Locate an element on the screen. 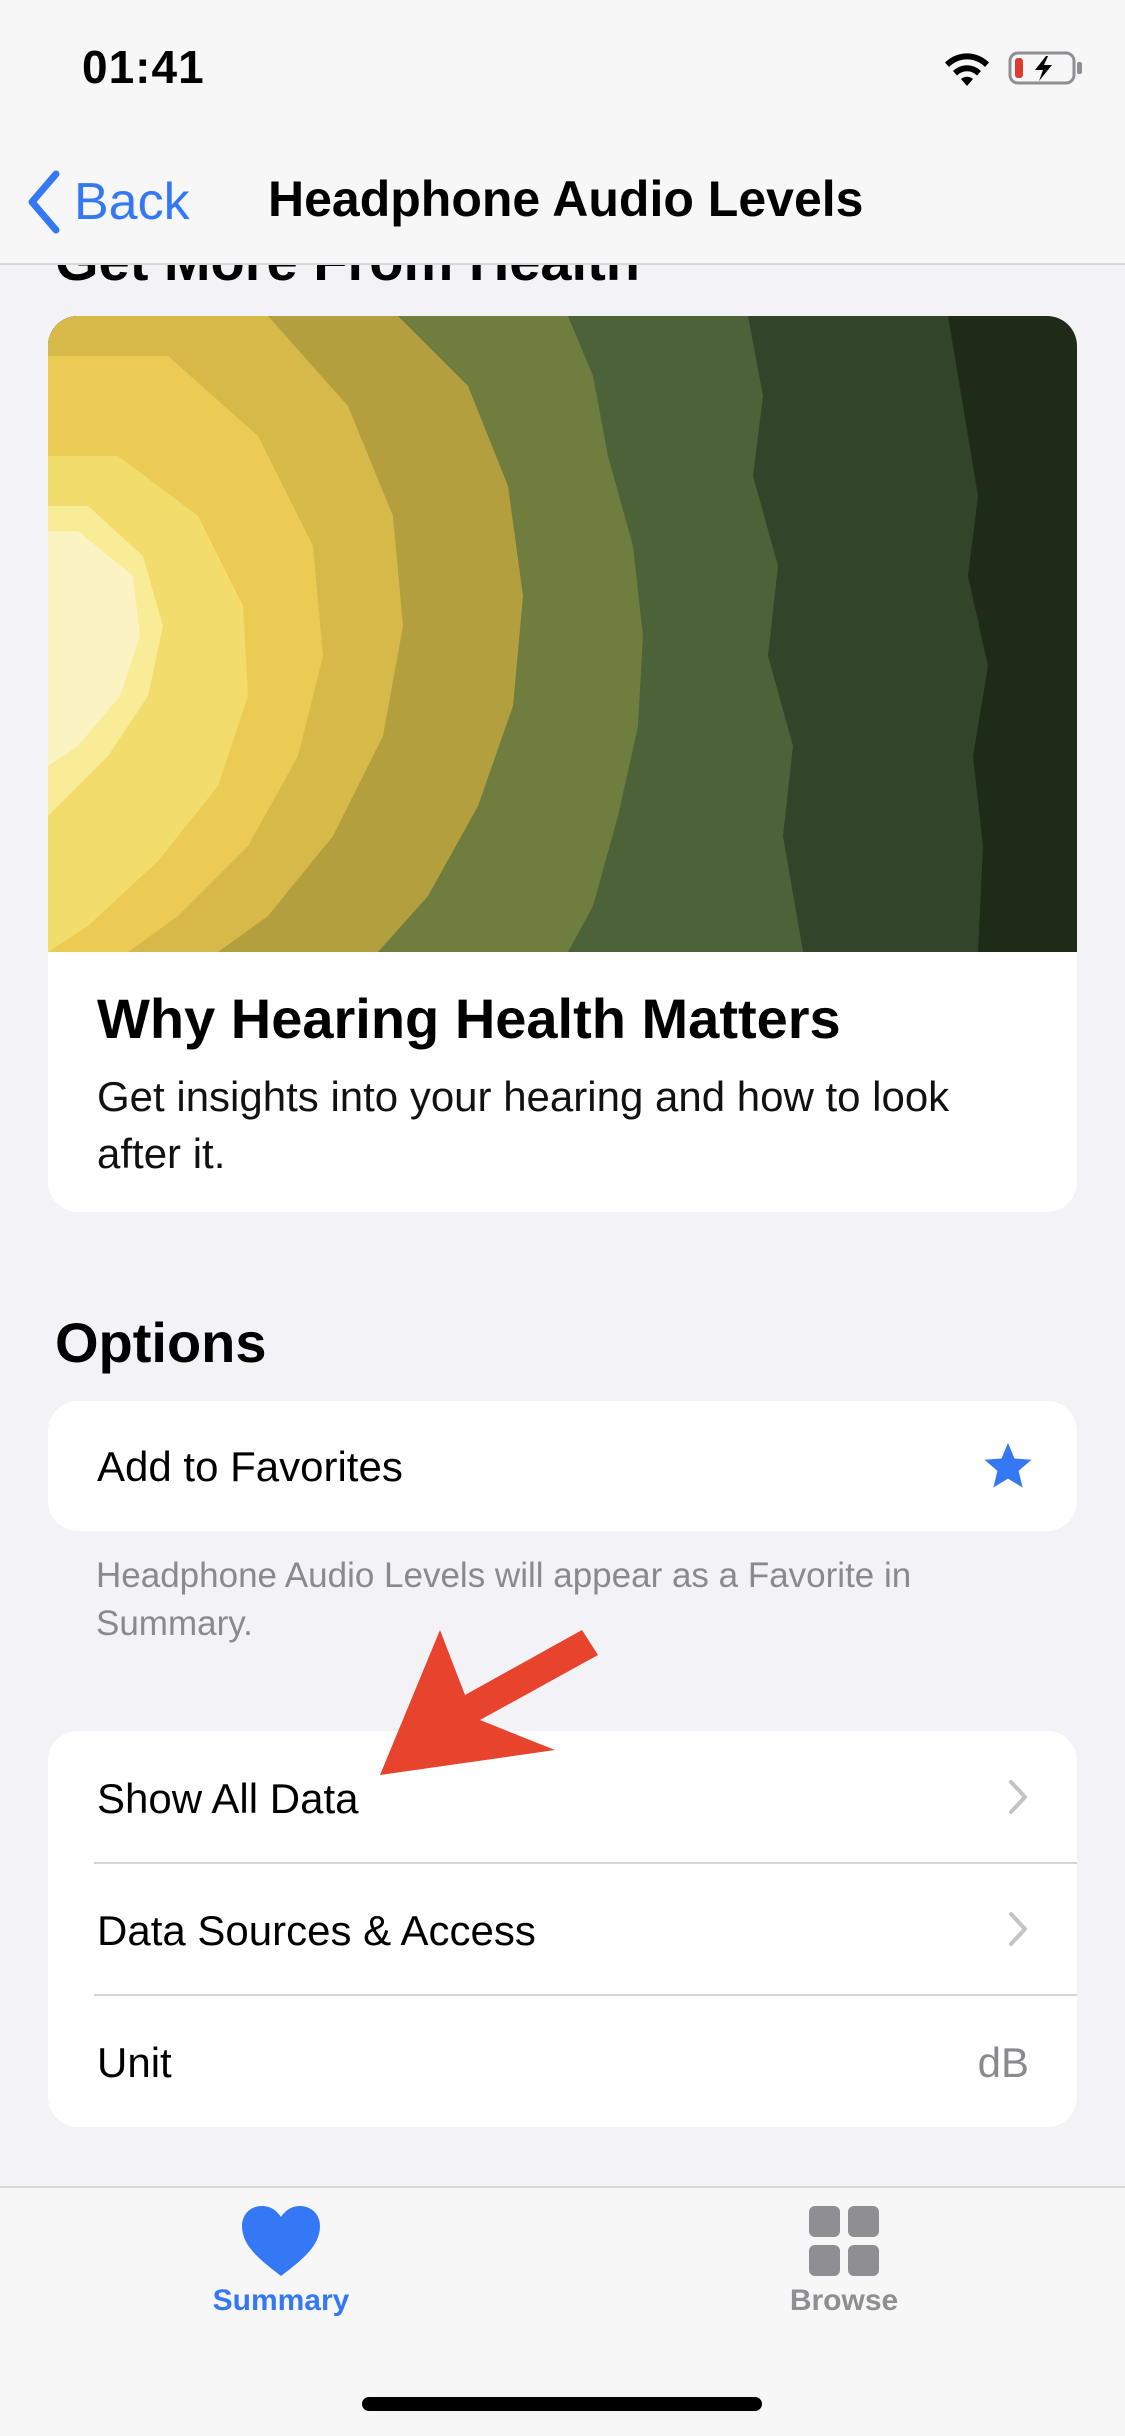 This screenshot has height=2436, width=1125. navigation-bar: Back Headphone Audio Levels is located at coordinates (562, 202).